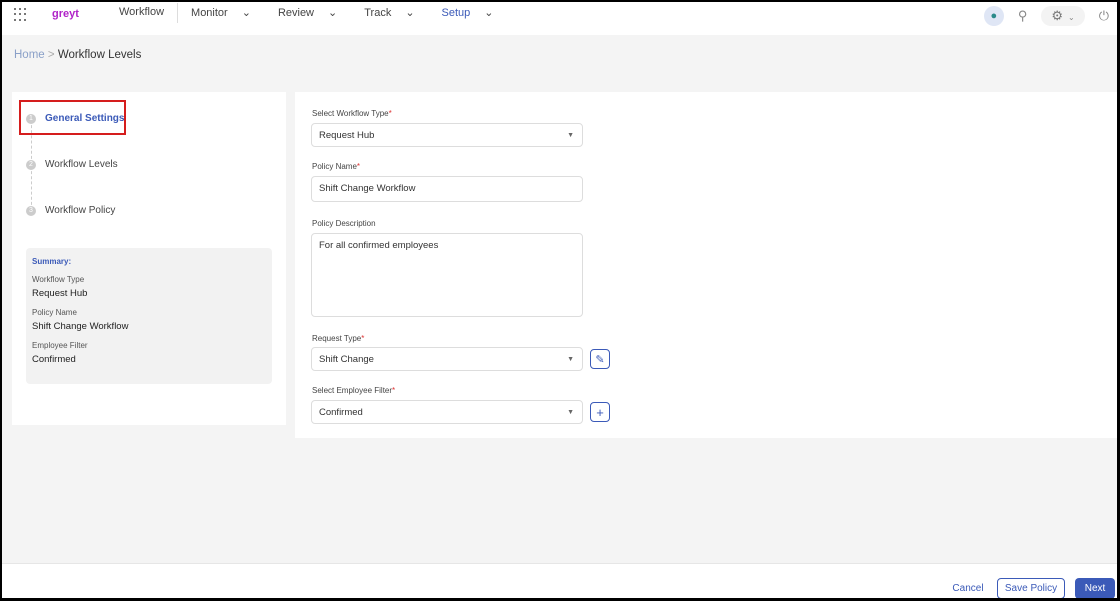 The image size is (1120, 601). Describe the element at coordinates (81, 164) in the screenshot. I see `step-label: Workflow Levels` at that location.